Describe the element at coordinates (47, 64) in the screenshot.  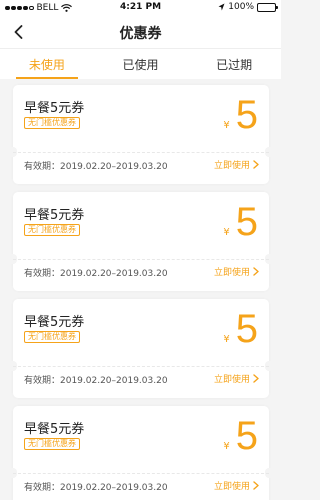
I see `tab-unused: 未使用` at that location.